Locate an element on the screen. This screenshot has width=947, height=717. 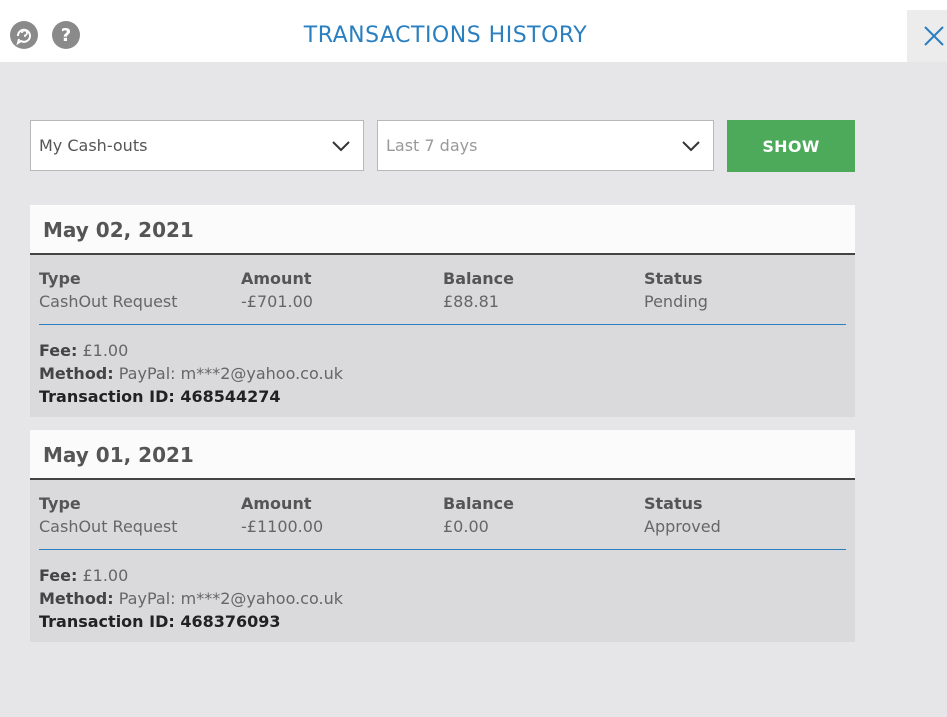
transaction-id-row: Transaction ID: 468544274 is located at coordinates (191, 396).